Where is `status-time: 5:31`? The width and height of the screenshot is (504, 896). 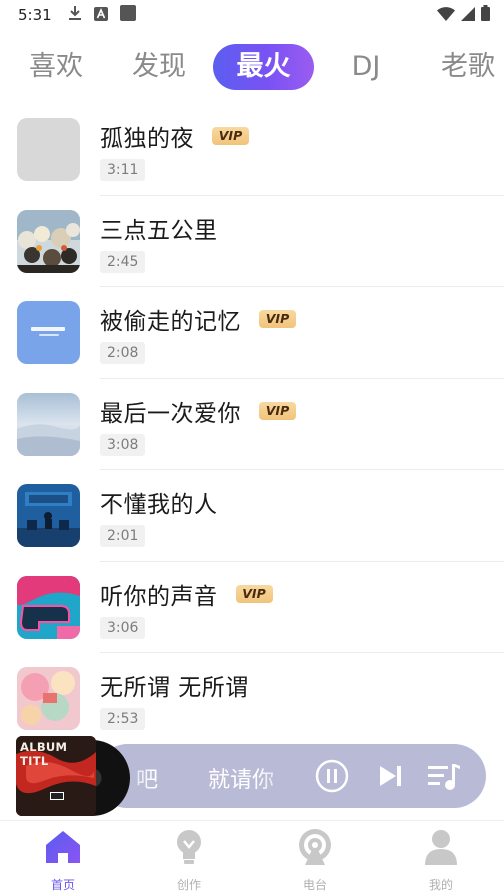 status-time: 5:31 is located at coordinates (35, 15).